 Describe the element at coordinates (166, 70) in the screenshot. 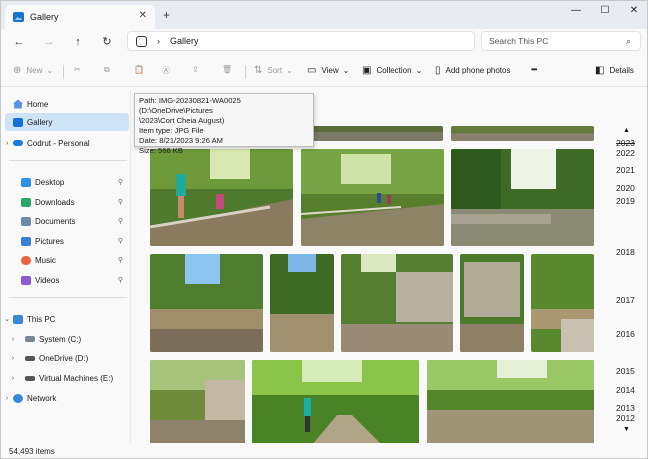

I see `rename-icon: Ⓐ` at that location.